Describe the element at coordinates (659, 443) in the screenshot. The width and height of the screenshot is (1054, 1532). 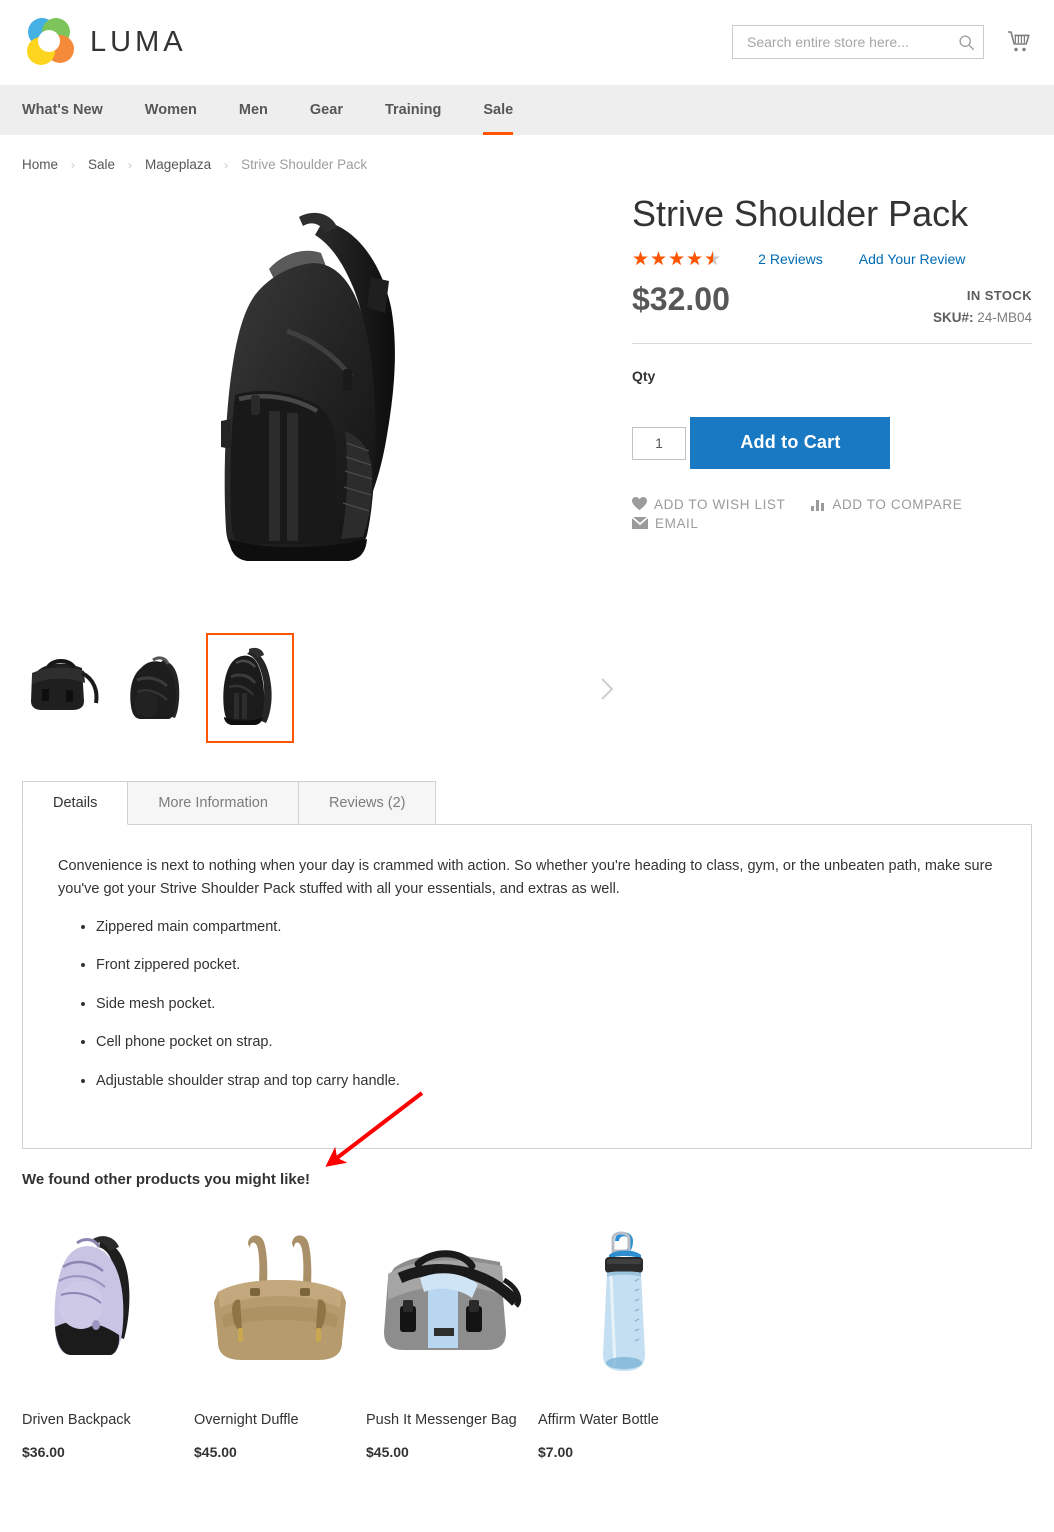
I see `qty-input` at that location.